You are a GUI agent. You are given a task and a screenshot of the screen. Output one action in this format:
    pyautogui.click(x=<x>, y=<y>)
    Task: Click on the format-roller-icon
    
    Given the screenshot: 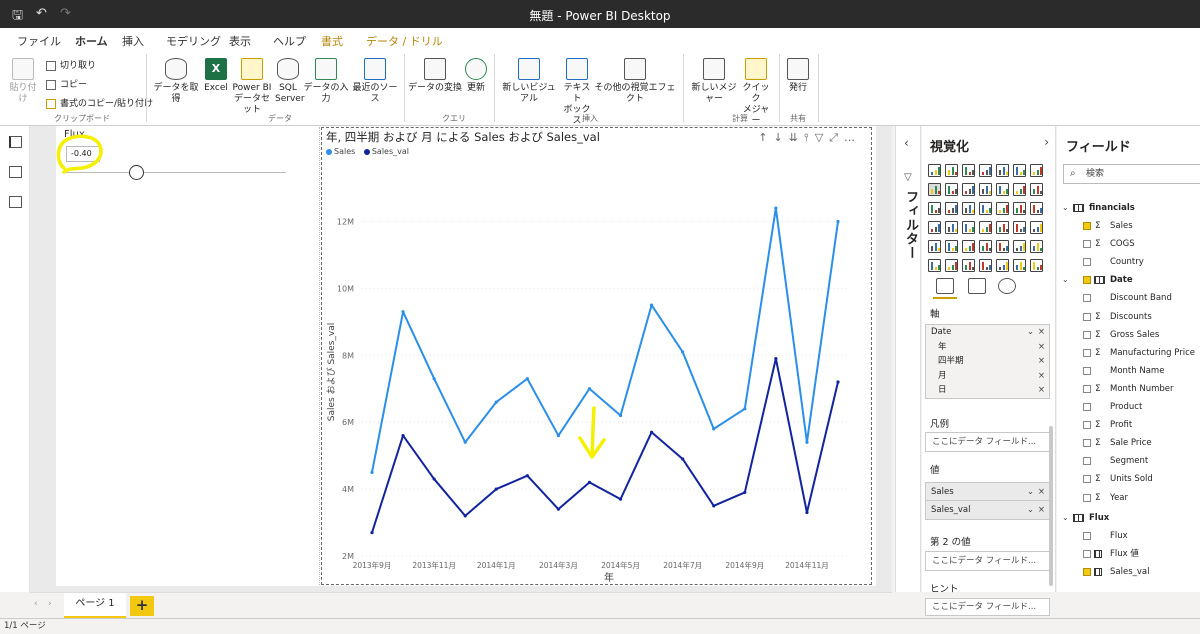 What is the action you would take?
    pyautogui.click(x=977, y=286)
    